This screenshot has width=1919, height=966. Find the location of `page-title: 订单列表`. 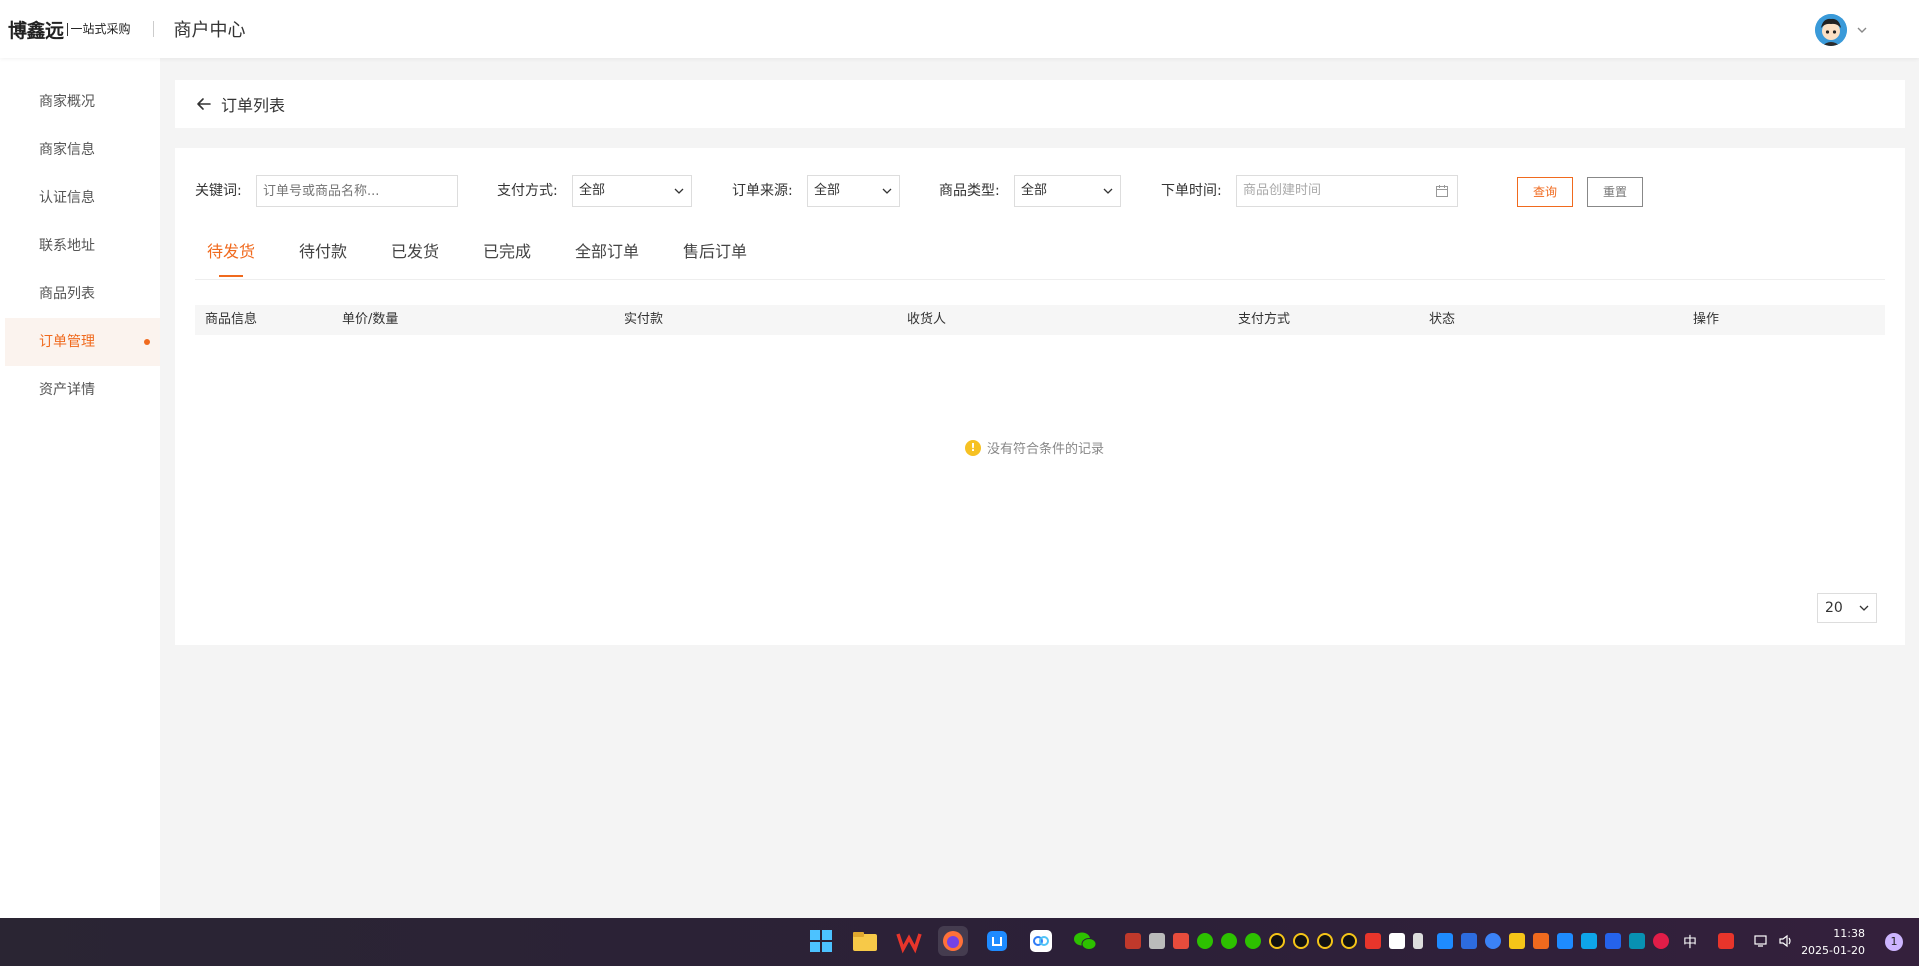

page-title: 订单列表 is located at coordinates (253, 105).